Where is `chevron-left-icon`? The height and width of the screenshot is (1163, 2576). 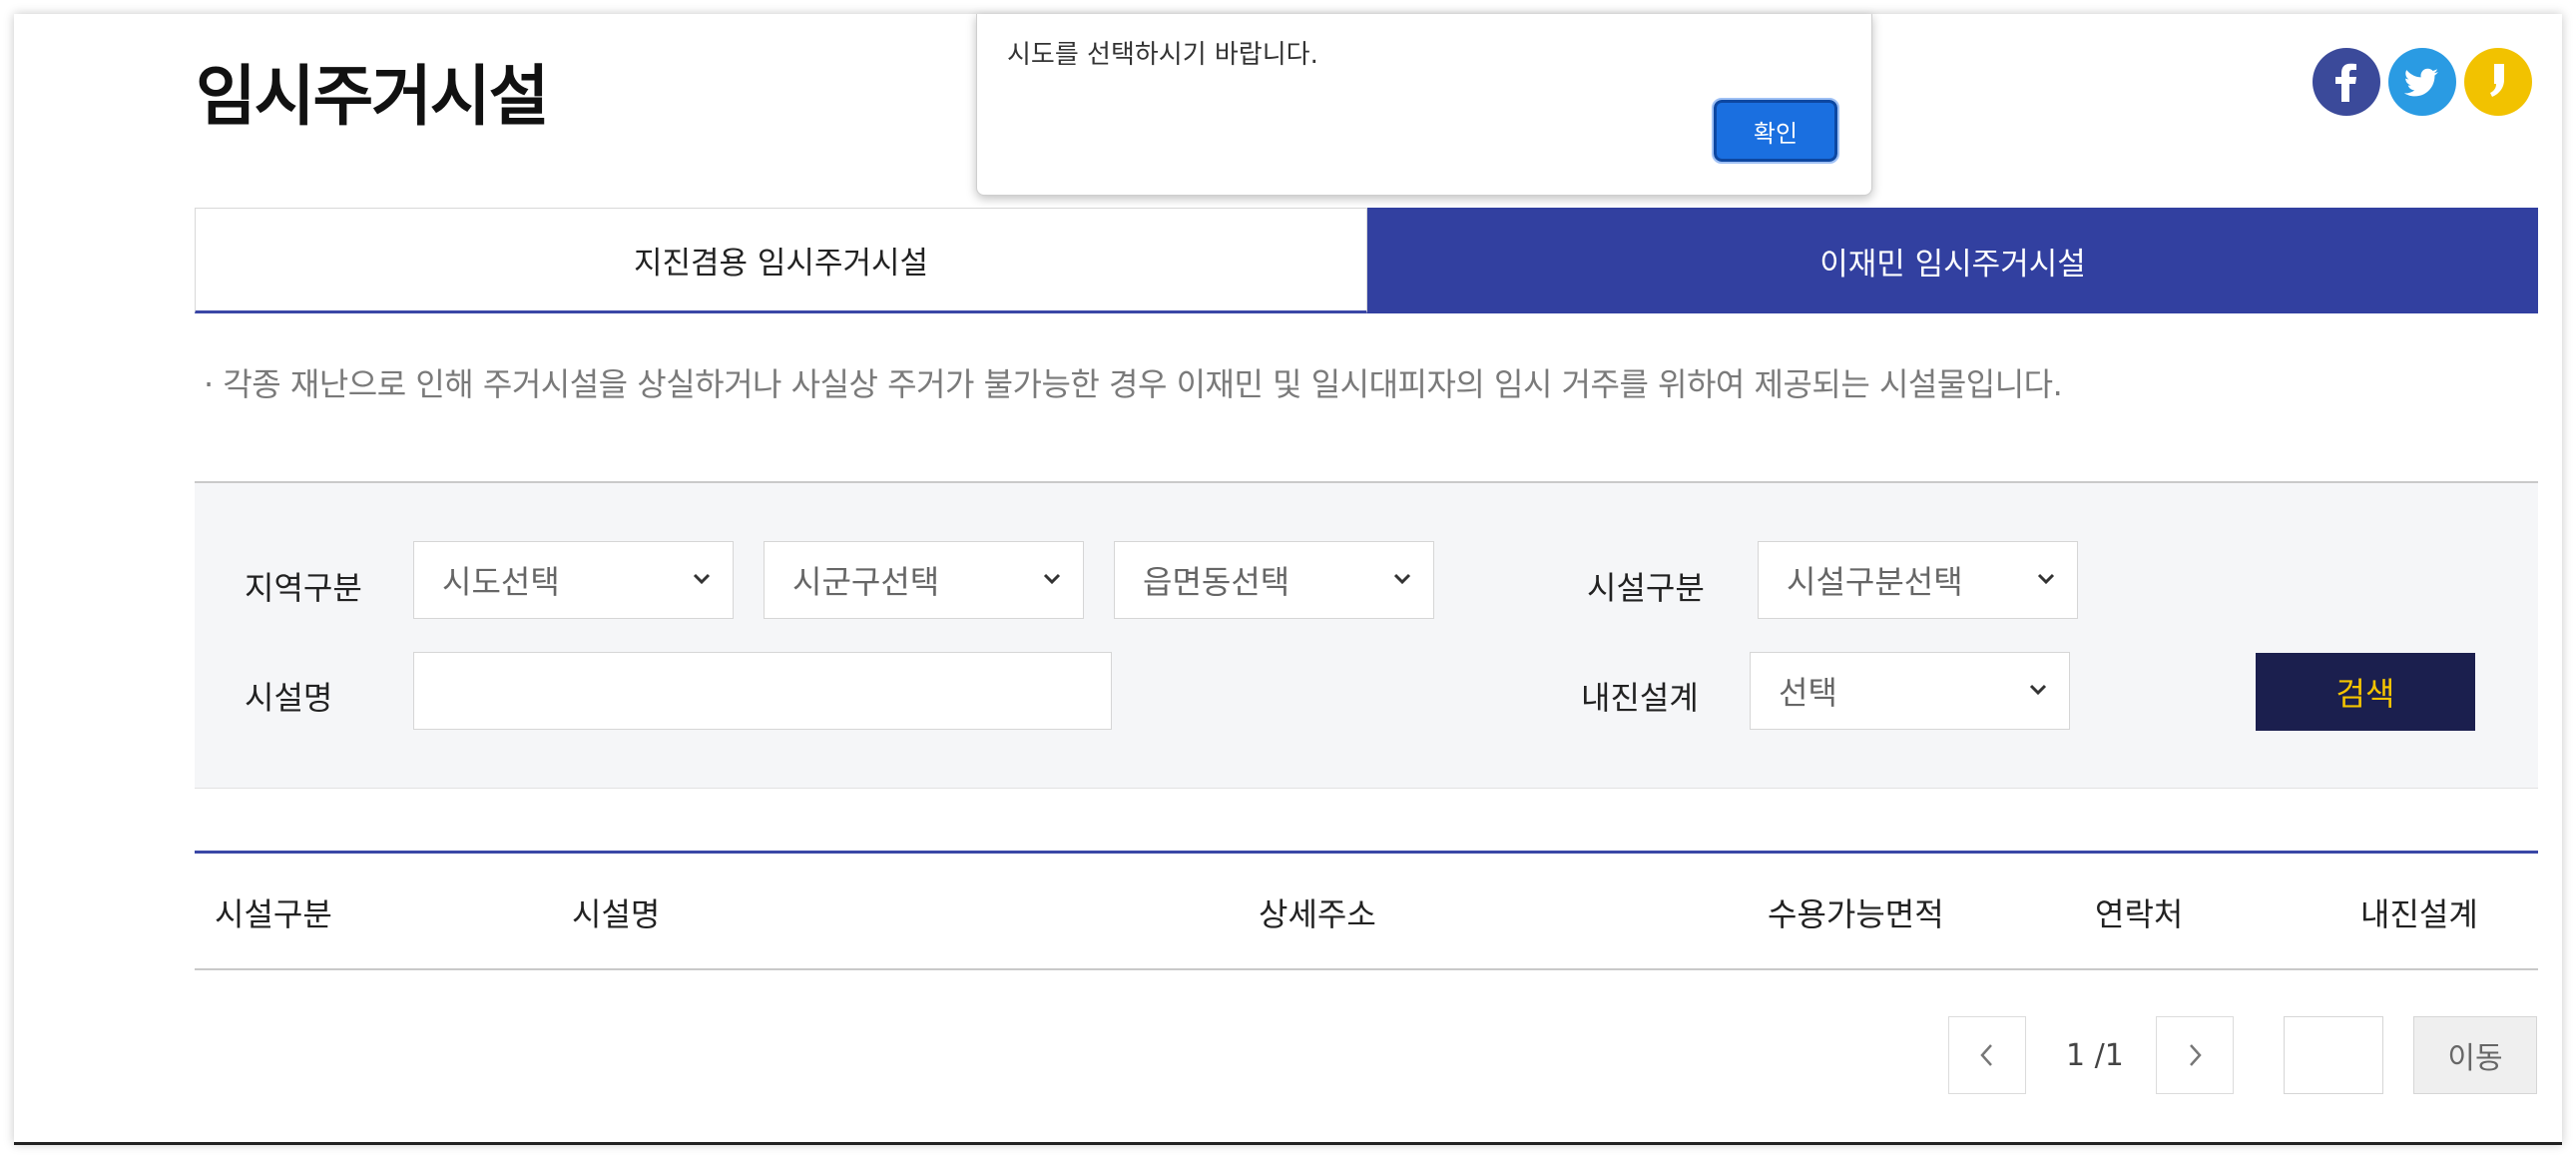
chevron-left-icon is located at coordinates (1986, 1055).